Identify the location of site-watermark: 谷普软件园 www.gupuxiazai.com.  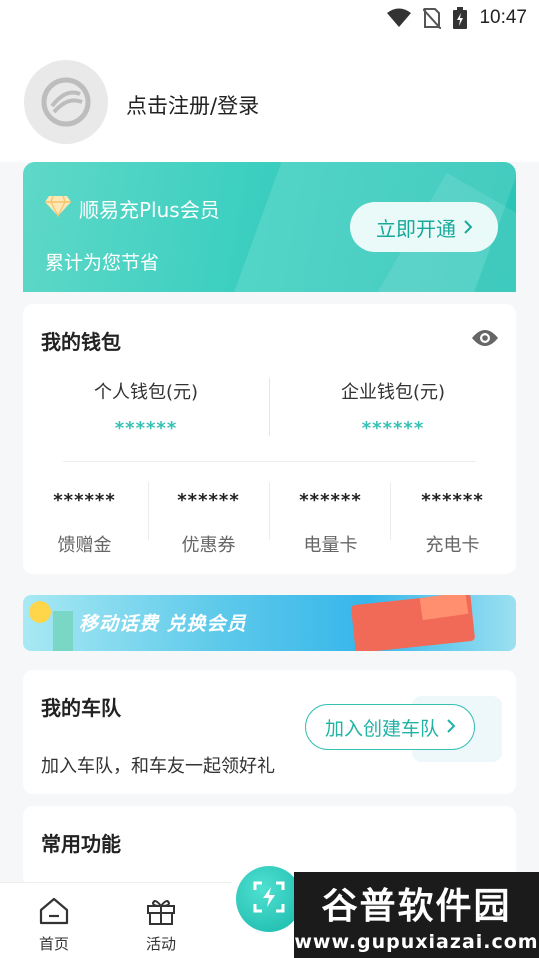
(416, 915).